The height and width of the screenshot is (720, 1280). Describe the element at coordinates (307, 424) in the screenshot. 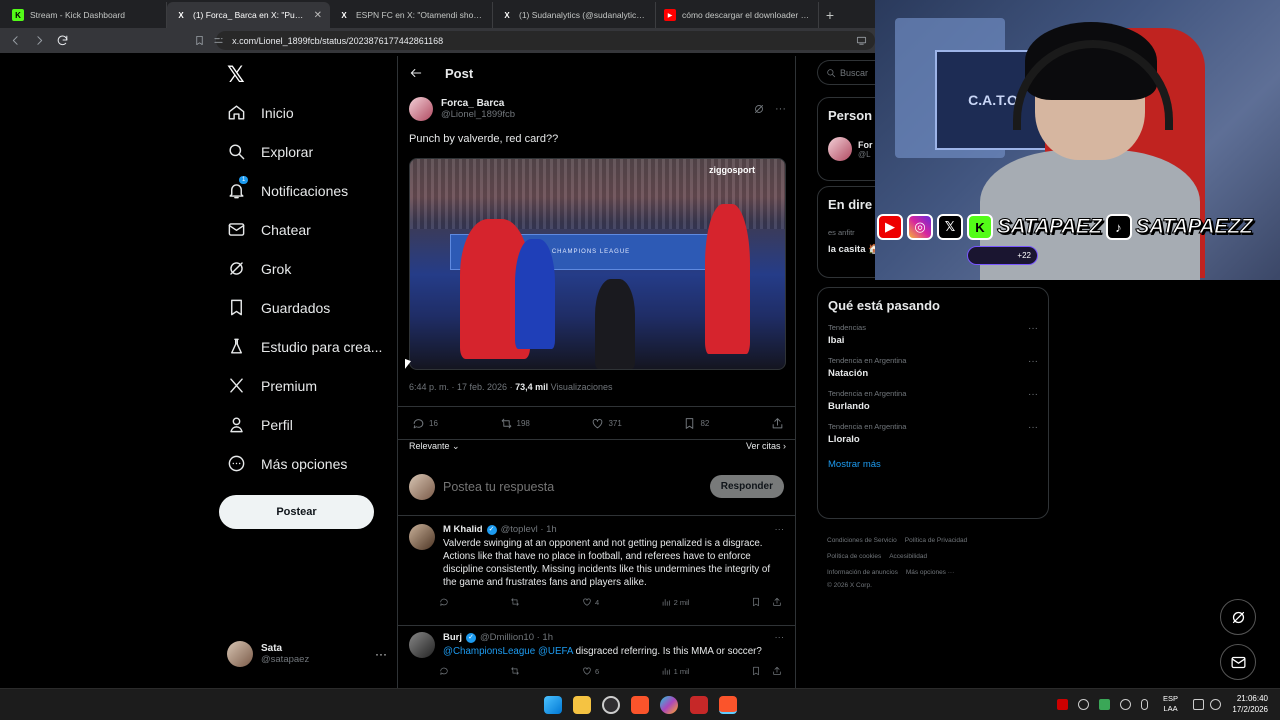

I see `sidebar-item-profile: Perfil` at that location.